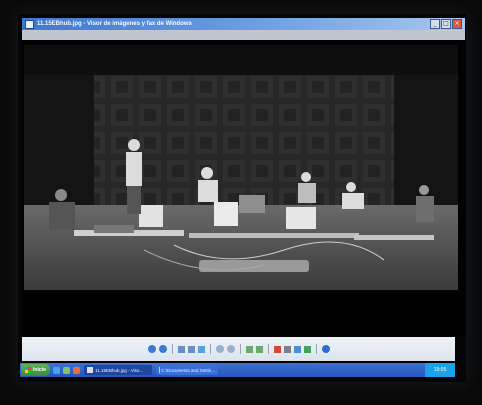 The width and height of the screenshot is (482, 405). What do you see at coordinates (29, 24) in the screenshot?
I see `app-icon` at bounding box center [29, 24].